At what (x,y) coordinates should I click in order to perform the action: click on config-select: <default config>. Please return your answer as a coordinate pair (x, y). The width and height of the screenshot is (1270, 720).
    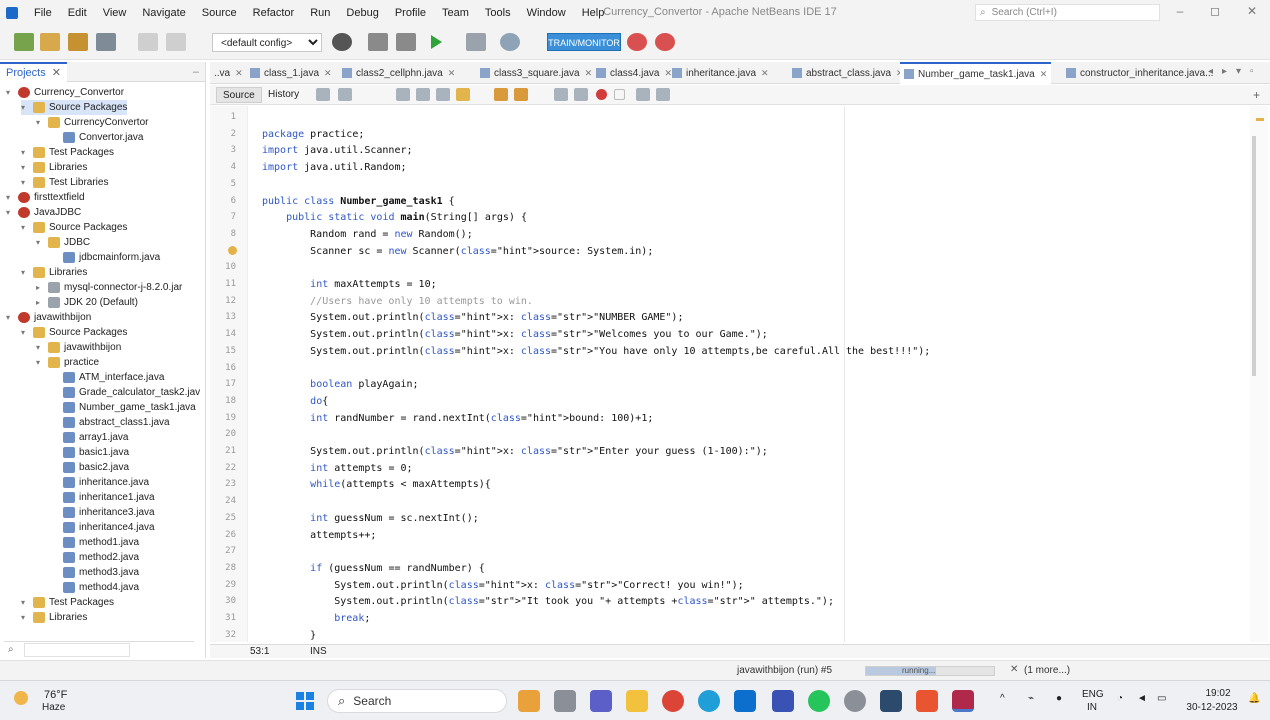
    Looking at the image, I should click on (267, 42).